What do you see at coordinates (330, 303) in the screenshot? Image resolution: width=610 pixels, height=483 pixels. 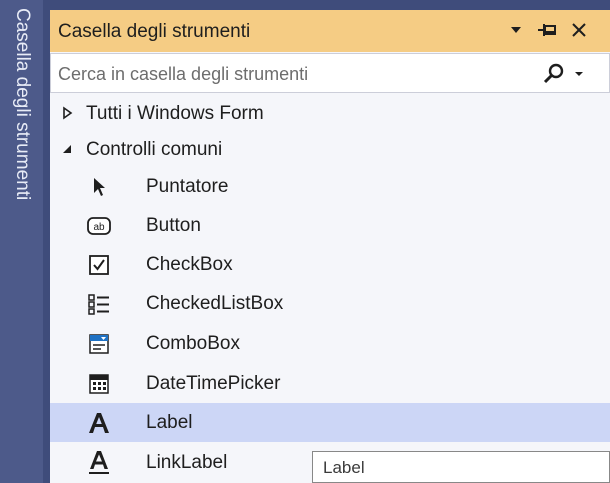 I see `tool-item-checkedlistbox: CheckedListBox` at bounding box center [330, 303].